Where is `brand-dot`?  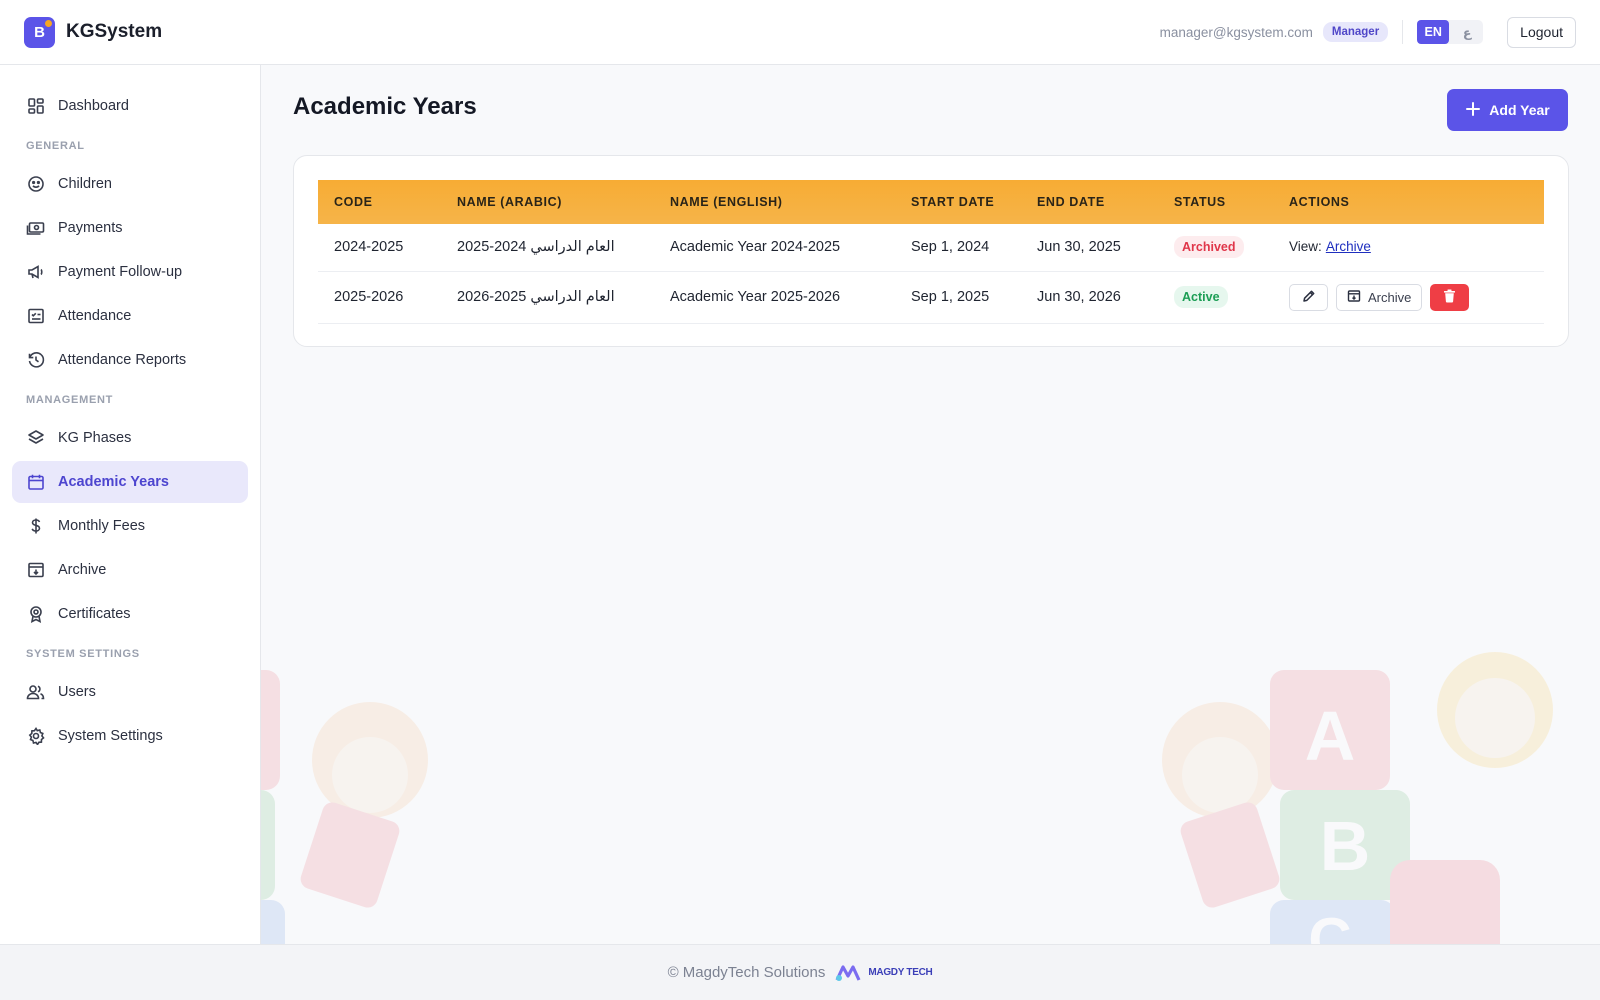 brand-dot is located at coordinates (48, 23).